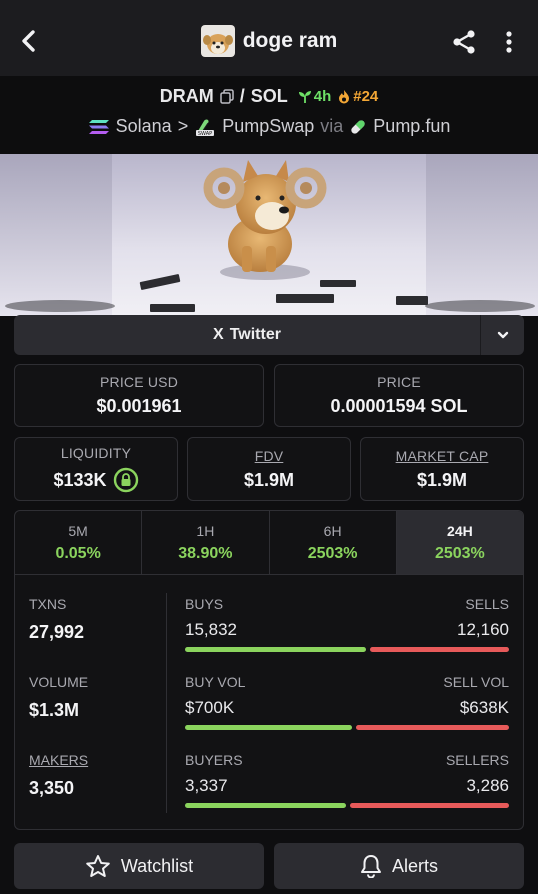  What do you see at coordinates (266, 805) in the screenshot?
I see `buyers-bar-fill` at bounding box center [266, 805].